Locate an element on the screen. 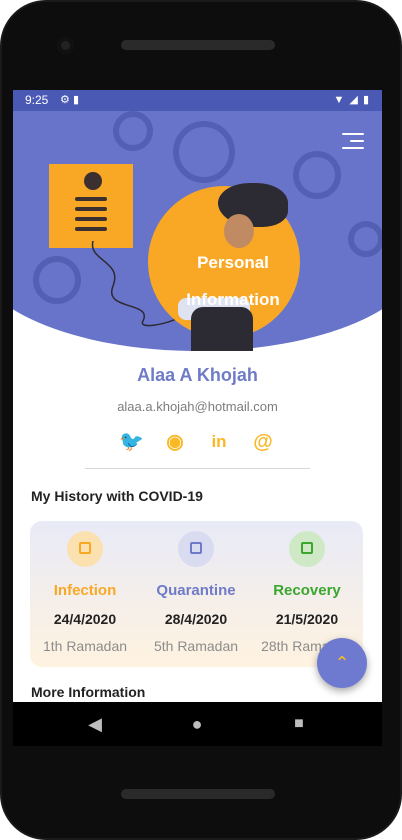 The width and height of the screenshot is (402, 840). history-ramadan: 5th Ramadan is located at coordinates (196, 646).